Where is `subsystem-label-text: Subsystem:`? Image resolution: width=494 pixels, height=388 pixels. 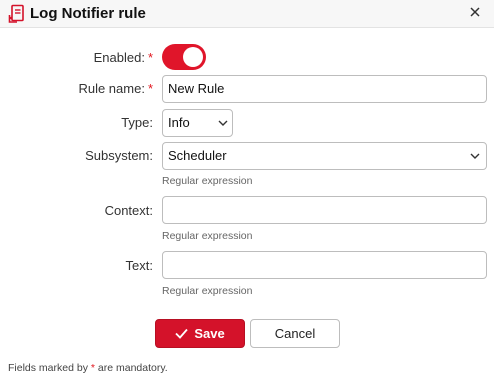
subsystem-label-text: Subsystem: is located at coordinates (119, 155).